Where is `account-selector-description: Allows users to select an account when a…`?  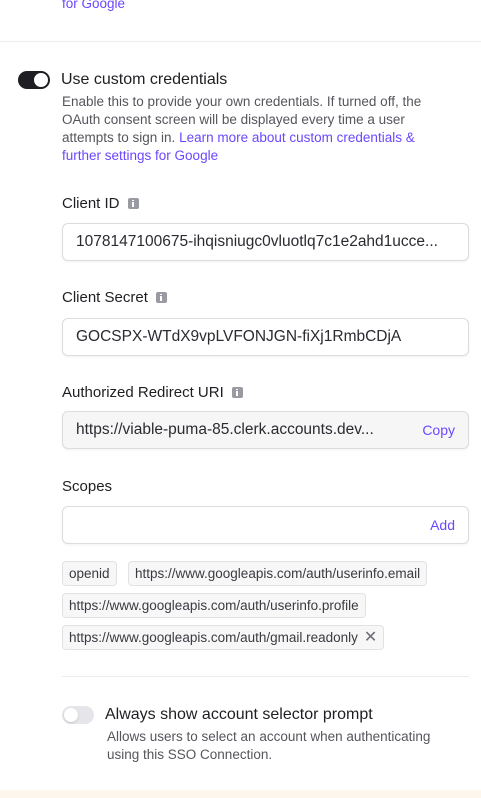 account-selector-description: Allows users to select an account when a… is located at coordinates (269, 745).